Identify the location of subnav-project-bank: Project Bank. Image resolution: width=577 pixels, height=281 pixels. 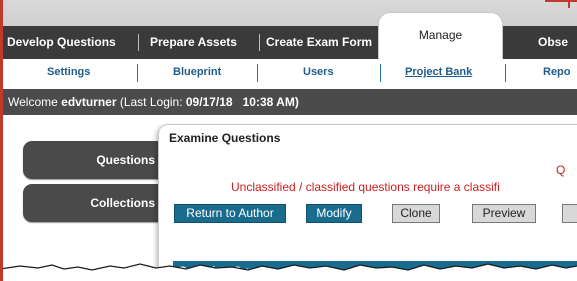
(438, 72).